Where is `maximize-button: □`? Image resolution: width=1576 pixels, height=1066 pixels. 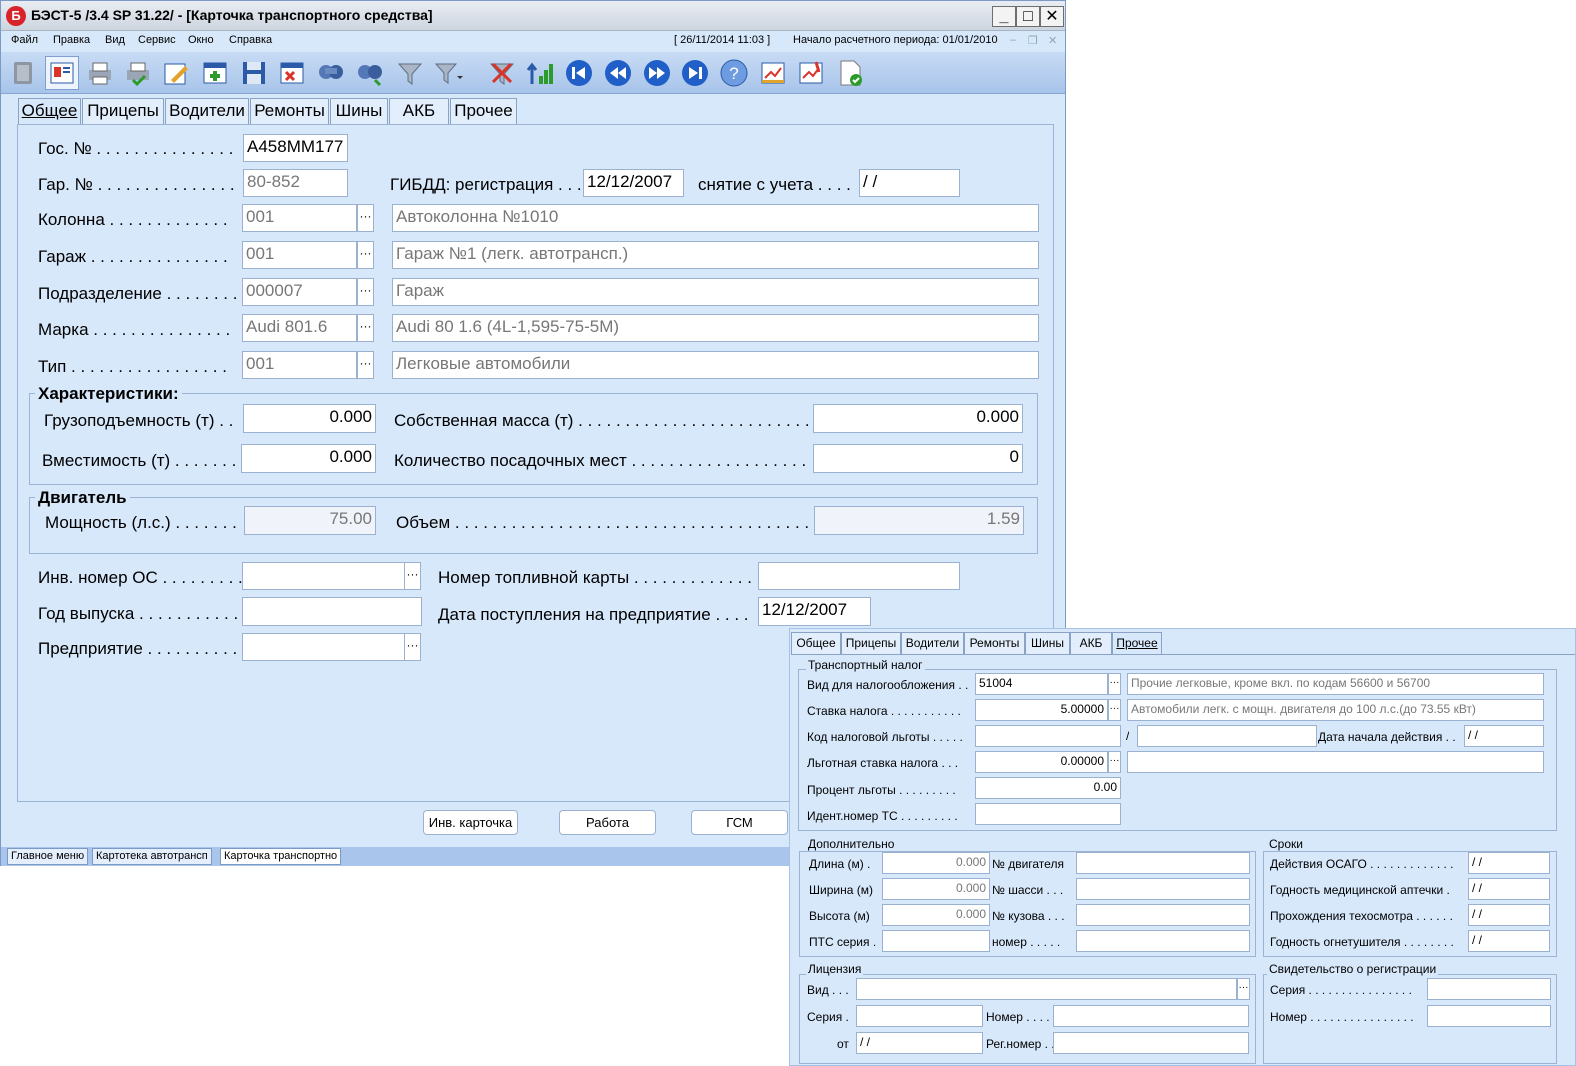
maximize-button: □ is located at coordinates (1028, 16).